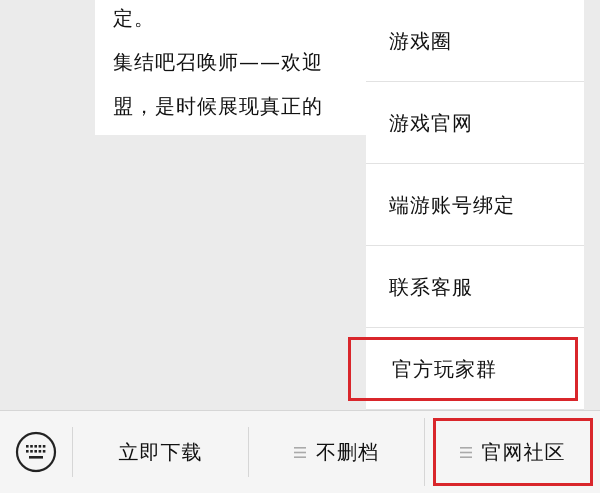  I want to click on menu-item: 游戏圈, so click(475, 40).